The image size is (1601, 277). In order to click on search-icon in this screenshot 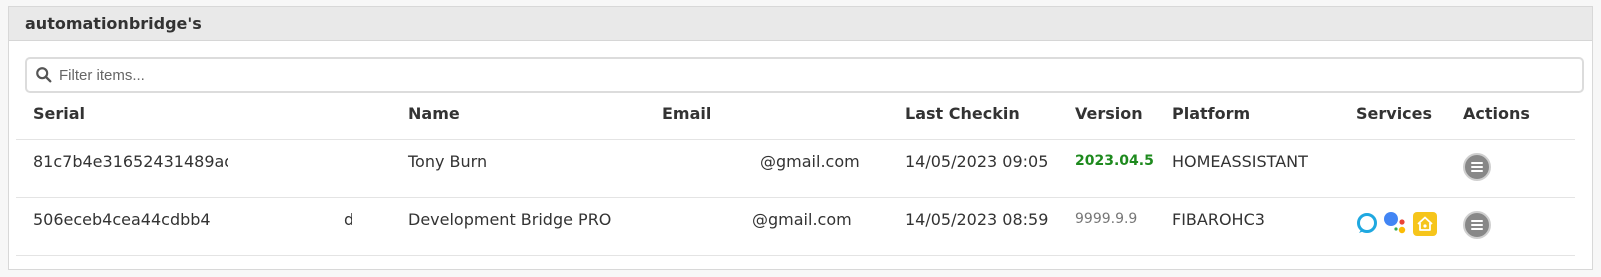, I will do `click(44, 75)`.